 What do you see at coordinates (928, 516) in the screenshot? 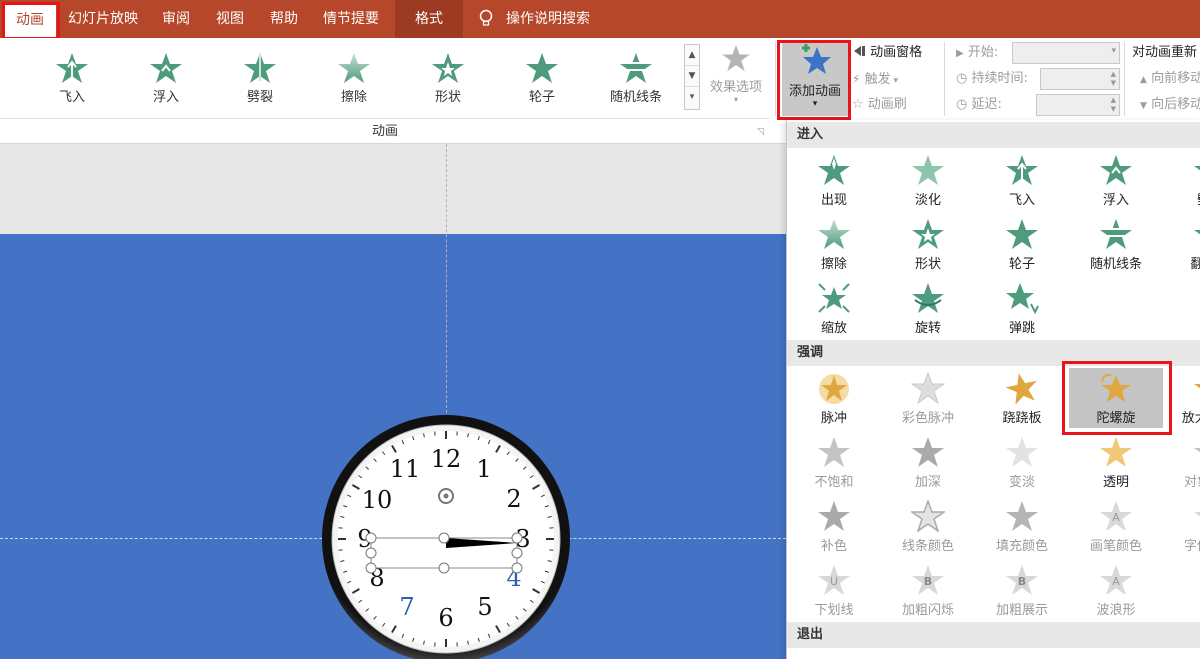
I see `line-color-star-icon` at bounding box center [928, 516].